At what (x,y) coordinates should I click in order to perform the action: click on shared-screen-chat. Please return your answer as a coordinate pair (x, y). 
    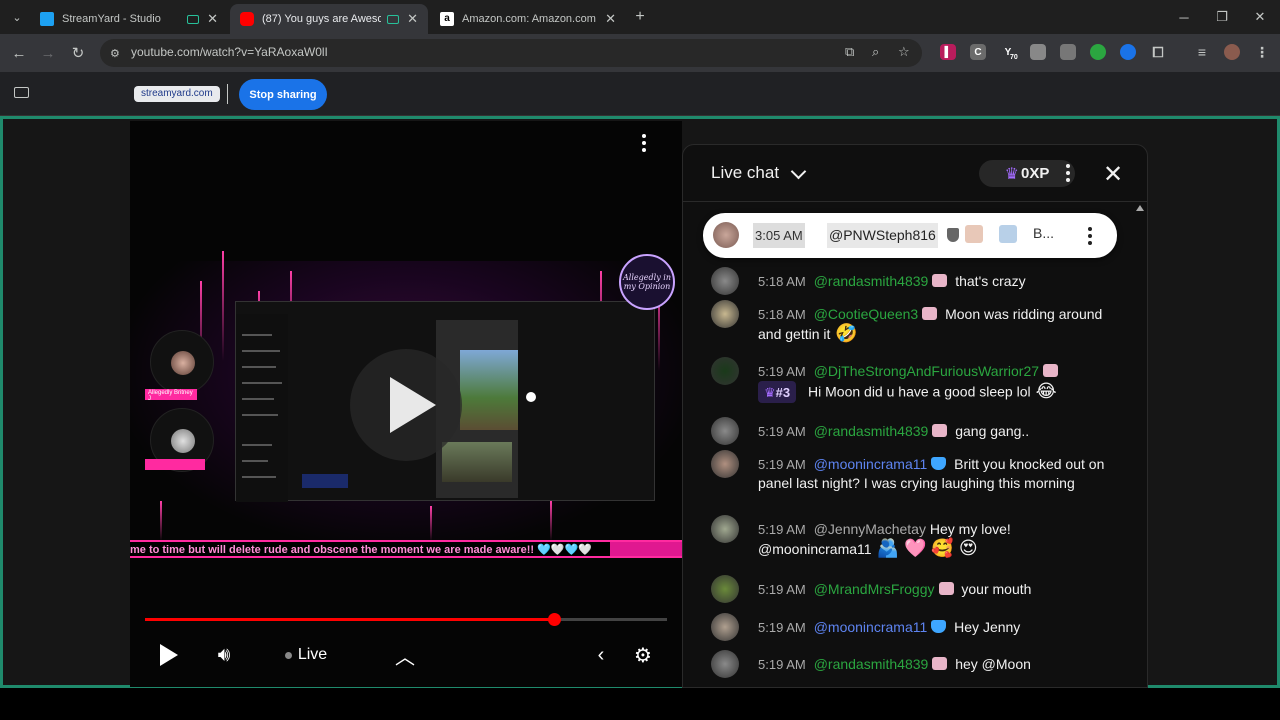
    Looking at the image, I should click on (325, 481).